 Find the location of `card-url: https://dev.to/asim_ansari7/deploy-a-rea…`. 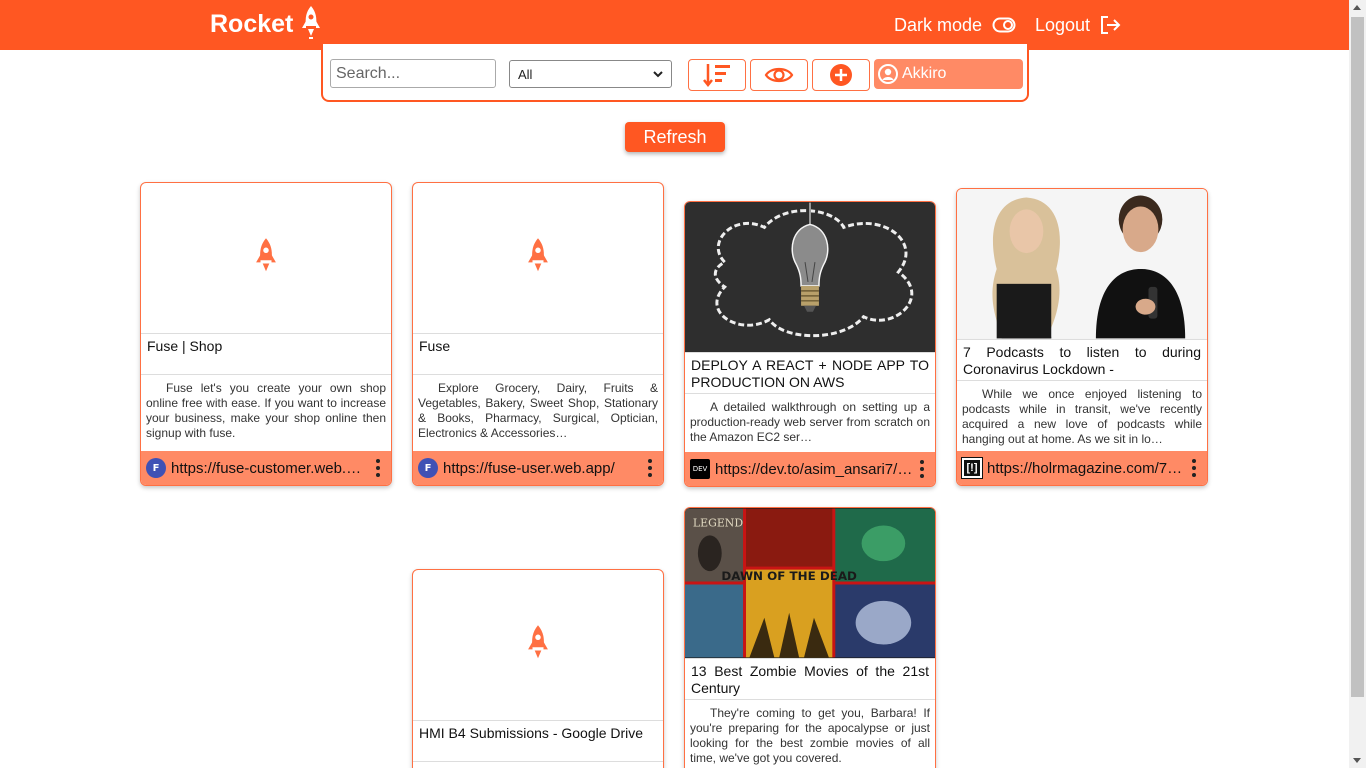

card-url: https://dev.to/asim_ansari7/deploy-a-rea… is located at coordinates (814, 469).